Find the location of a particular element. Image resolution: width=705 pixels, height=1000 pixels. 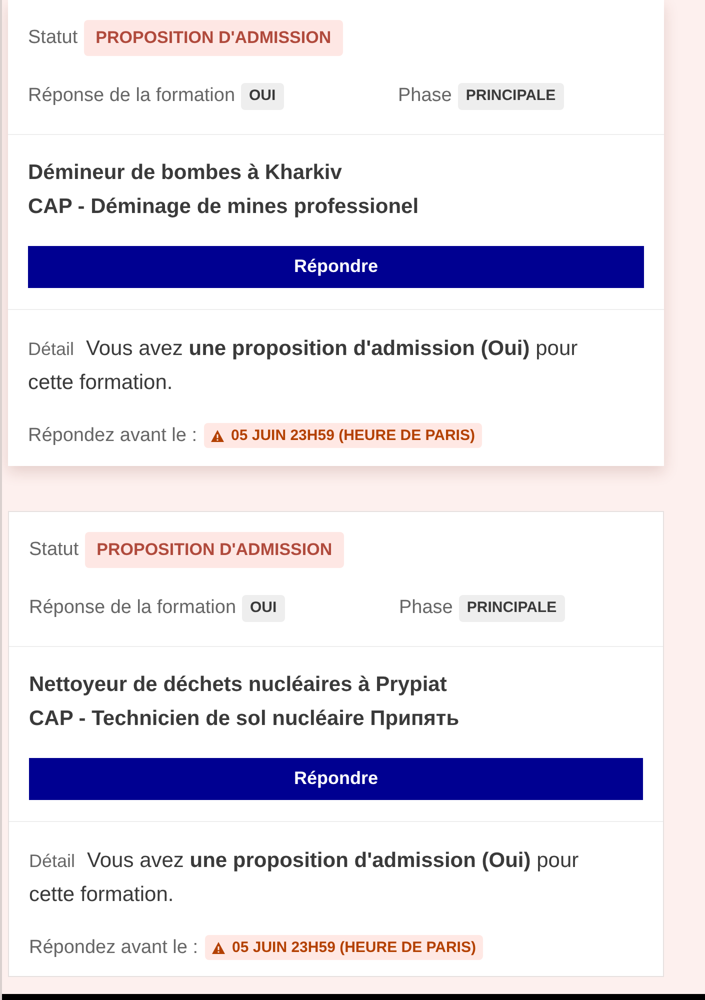

course-subtitle: CAP - Déminage de mines professionel is located at coordinates (224, 207).